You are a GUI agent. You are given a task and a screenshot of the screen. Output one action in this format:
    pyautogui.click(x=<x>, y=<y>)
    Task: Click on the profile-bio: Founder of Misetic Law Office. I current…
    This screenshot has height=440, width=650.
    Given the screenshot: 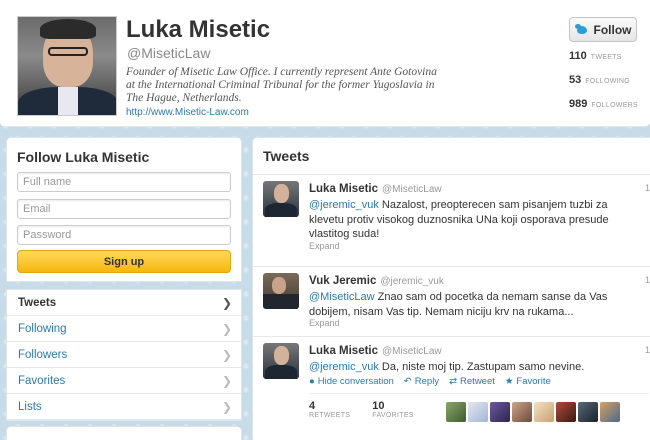 What is the action you would take?
    pyautogui.click(x=281, y=85)
    